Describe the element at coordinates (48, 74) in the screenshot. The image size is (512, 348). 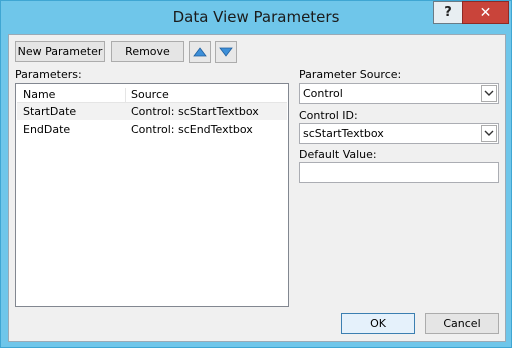
I see `parameters-label: Parameters:` at that location.